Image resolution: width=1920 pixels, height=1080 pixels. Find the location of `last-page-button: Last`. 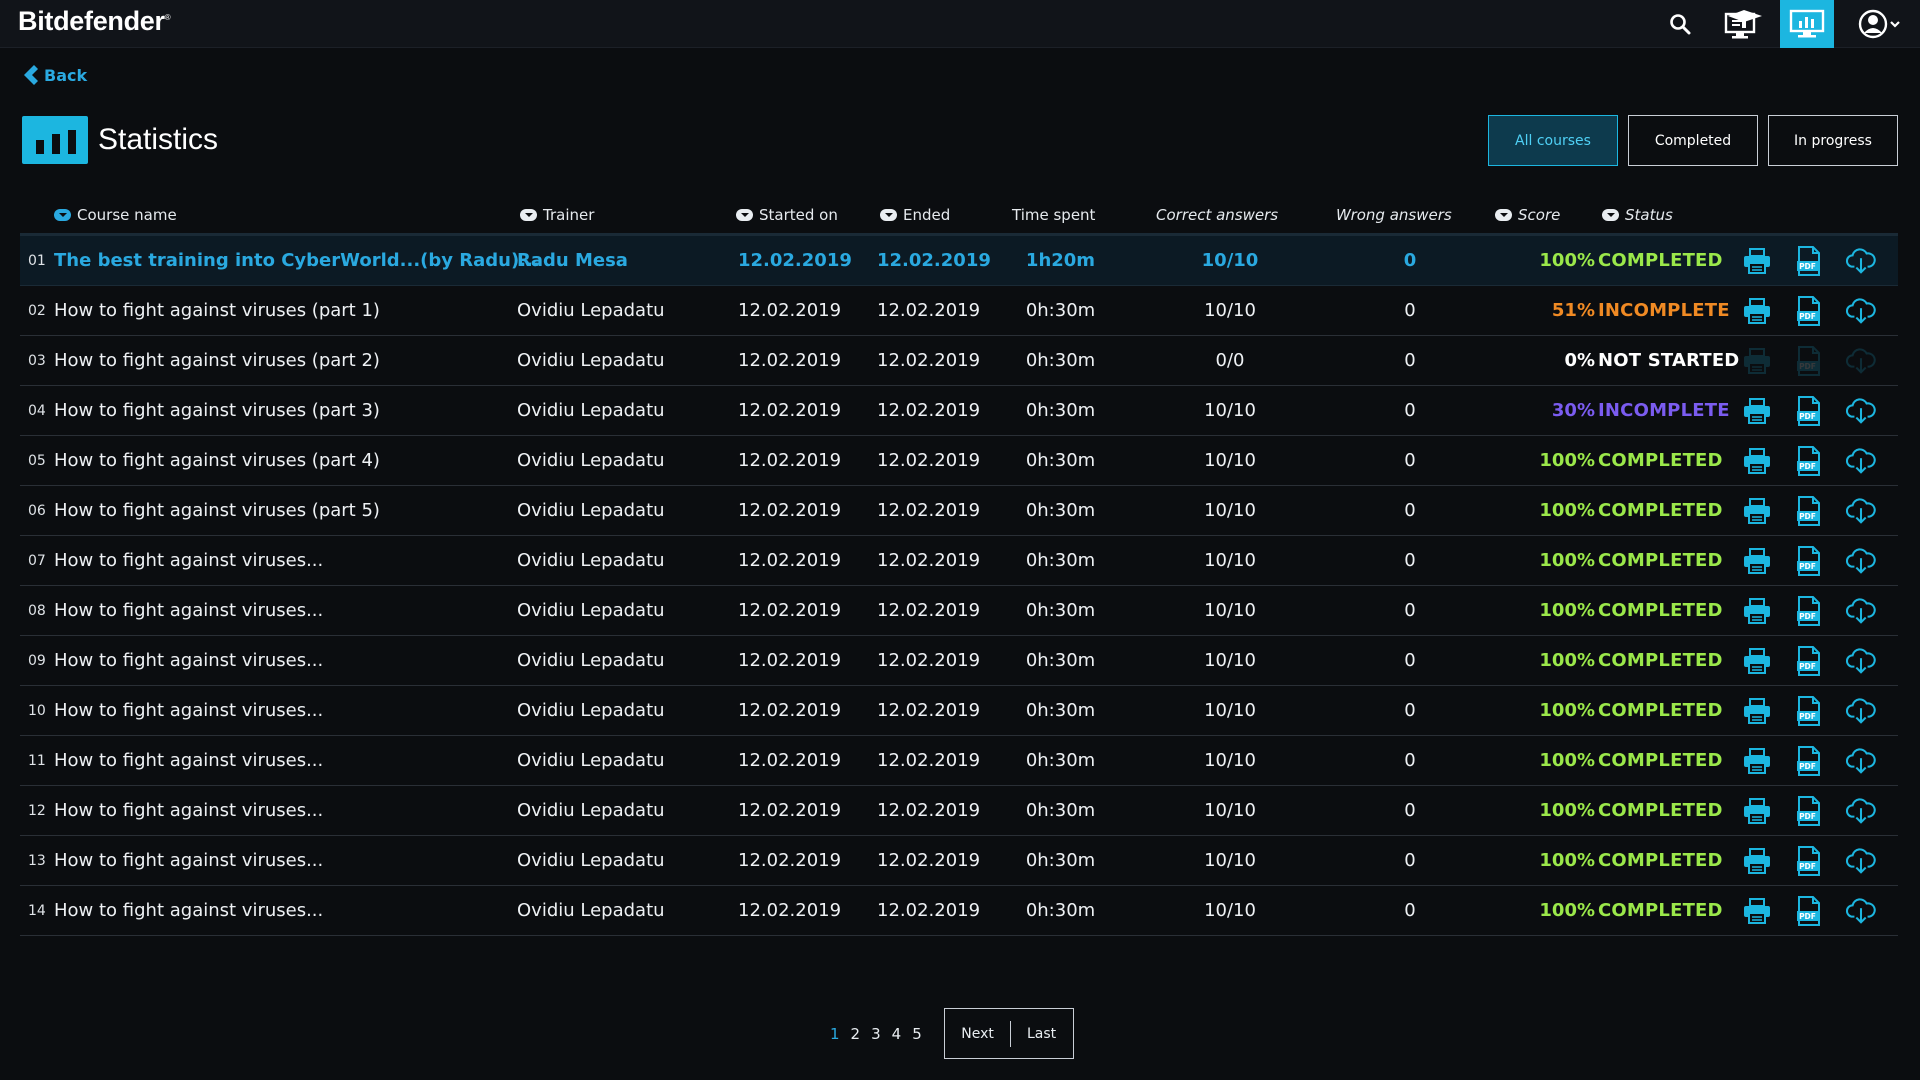

last-page-button: Last is located at coordinates (1041, 1034).